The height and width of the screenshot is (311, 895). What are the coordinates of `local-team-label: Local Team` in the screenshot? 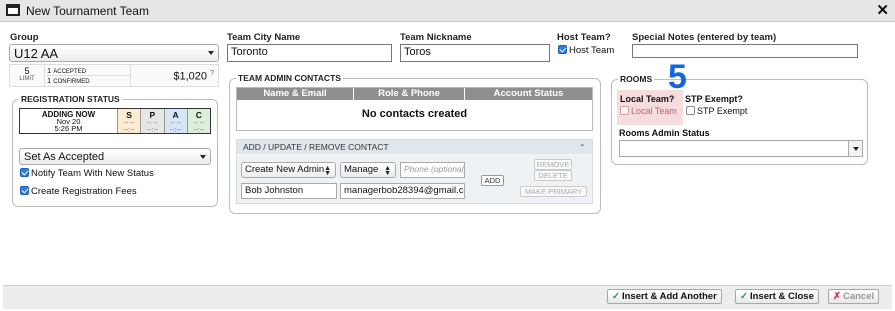 It's located at (654, 111).